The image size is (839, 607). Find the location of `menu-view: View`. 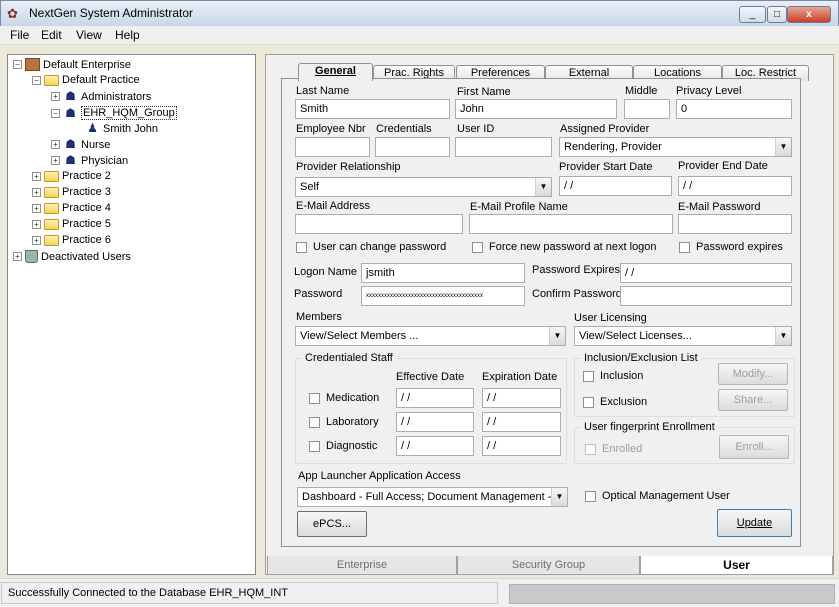

menu-view: View is located at coordinates (89, 35).